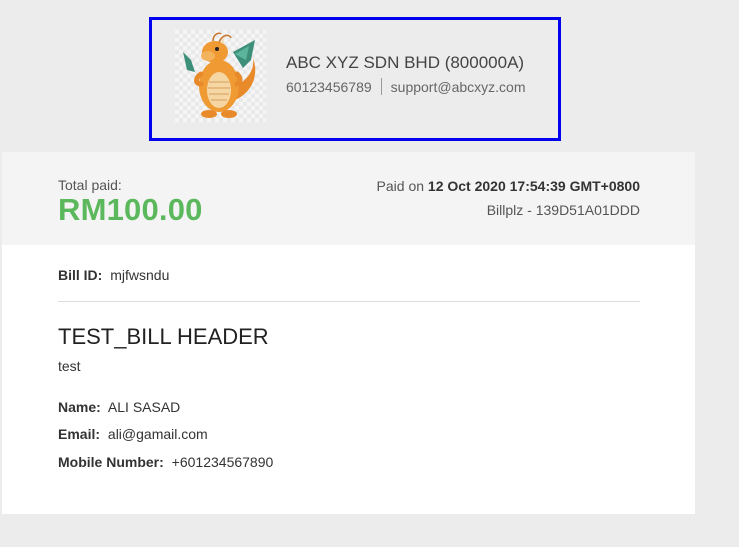 Image resolution: width=739 pixels, height=547 pixels. Describe the element at coordinates (111, 462) in the screenshot. I see `customer-mobile-label: Mobile Number:` at that location.